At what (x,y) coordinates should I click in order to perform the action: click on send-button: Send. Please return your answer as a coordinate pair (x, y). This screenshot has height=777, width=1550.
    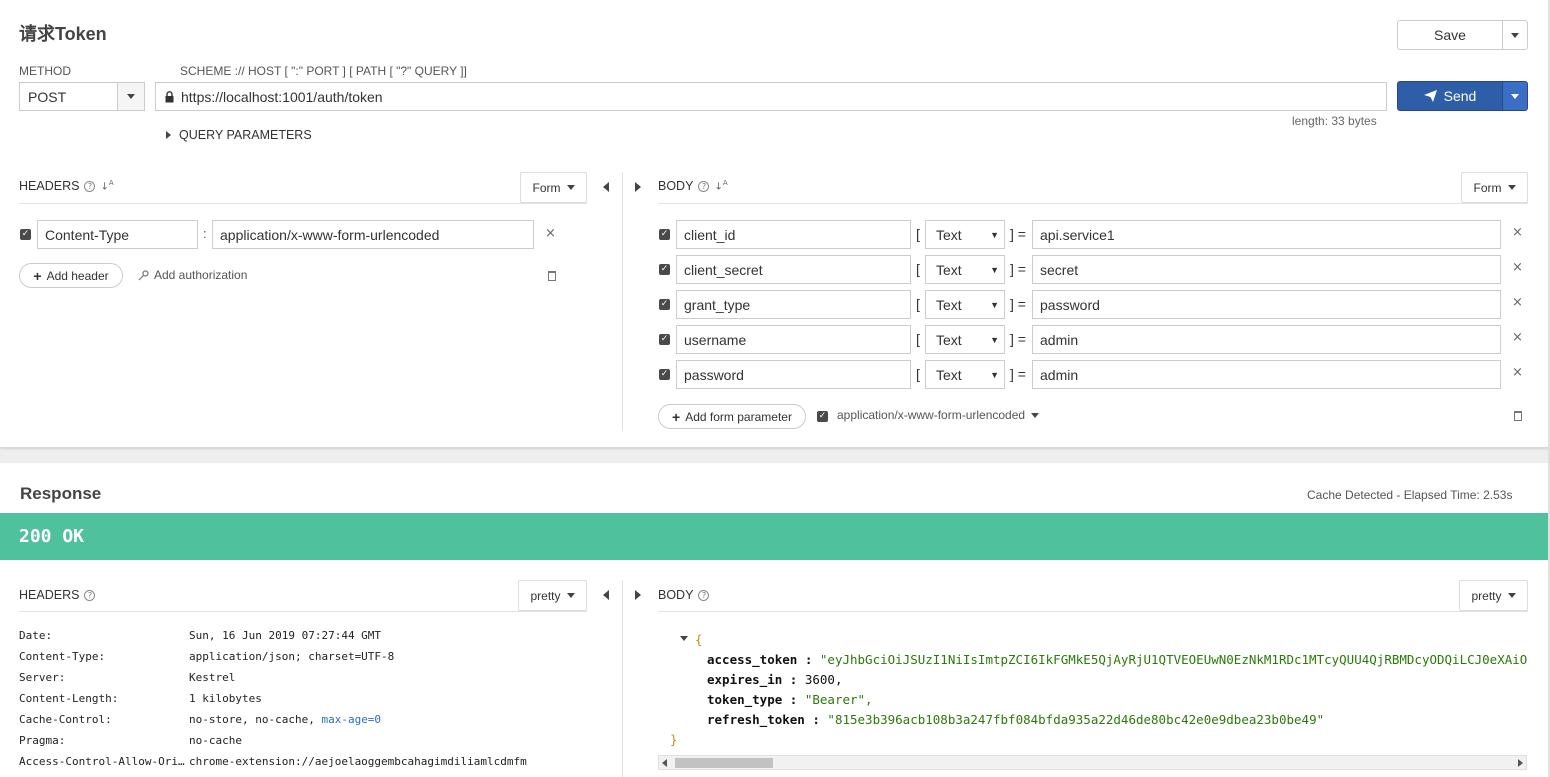
    Looking at the image, I should click on (1450, 96).